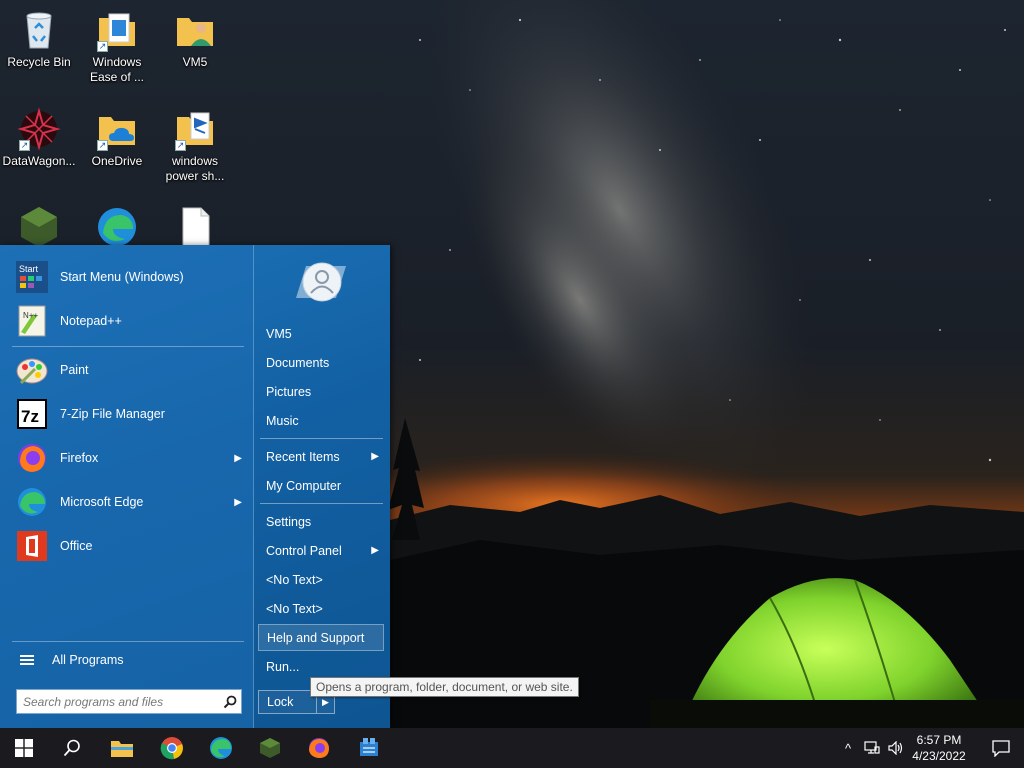  What do you see at coordinates (88, 660) in the screenshot?
I see `all-programs-label: All Programs` at bounding box center [88, 660].